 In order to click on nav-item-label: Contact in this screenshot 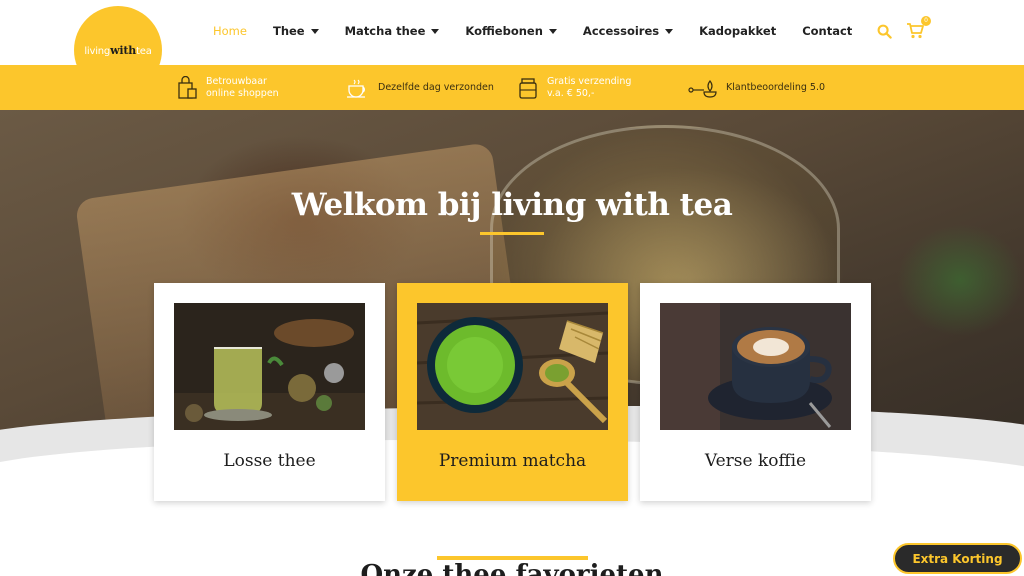, I will do `click(827, 31)`.